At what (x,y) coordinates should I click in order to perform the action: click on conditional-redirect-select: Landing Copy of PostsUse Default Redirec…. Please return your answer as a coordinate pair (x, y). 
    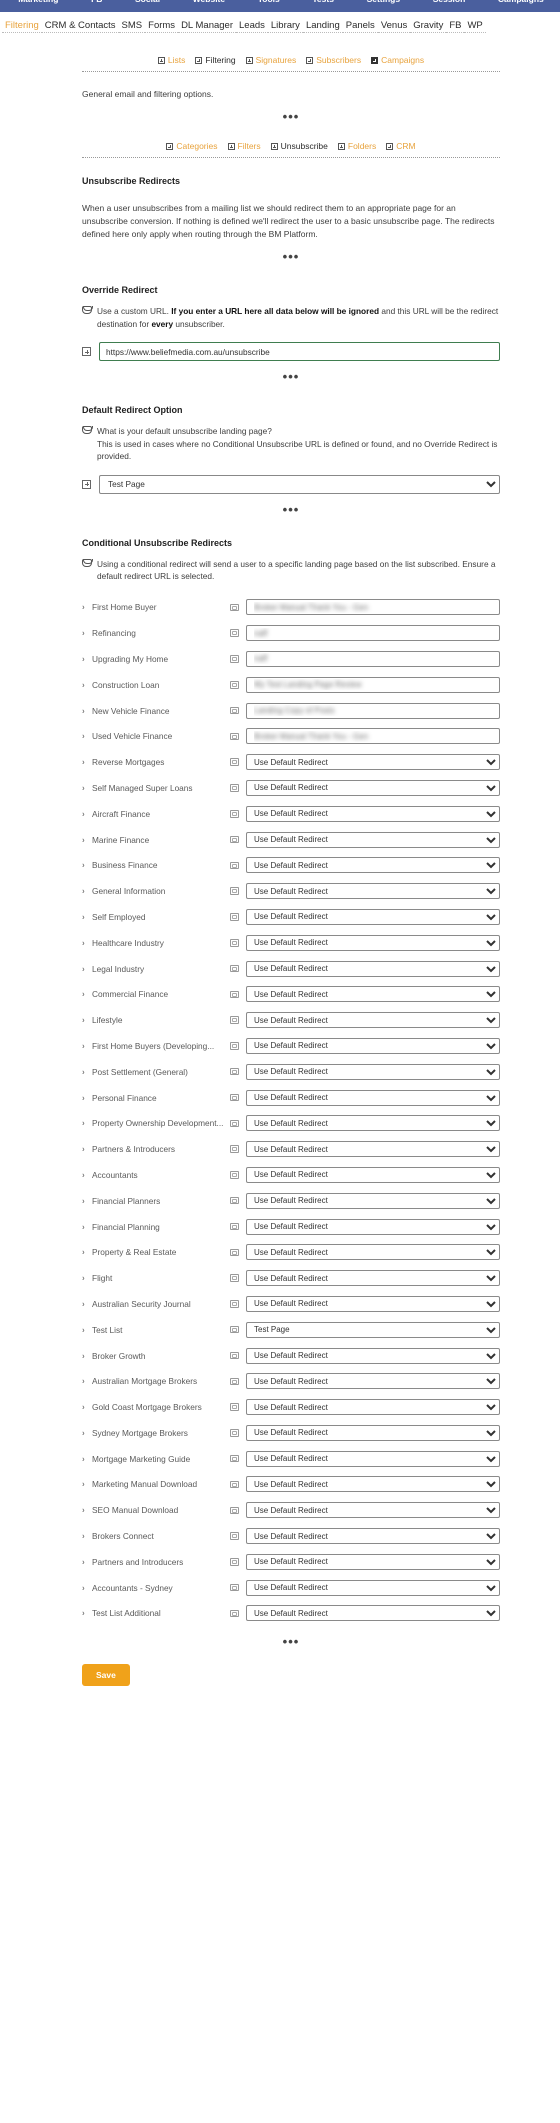
    Looking at the image, I should click on (373, 710).